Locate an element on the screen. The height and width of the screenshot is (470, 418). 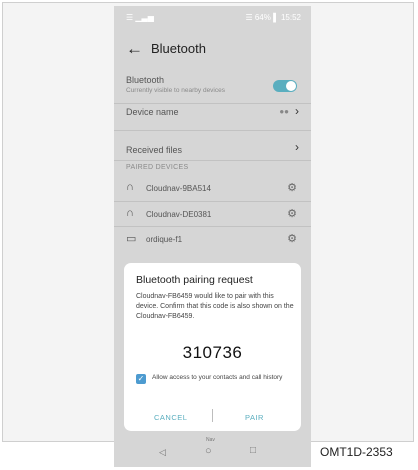
battery-time-indicator: ☰ 64% ▌ 15:52 is located at coordinates (273, 17).